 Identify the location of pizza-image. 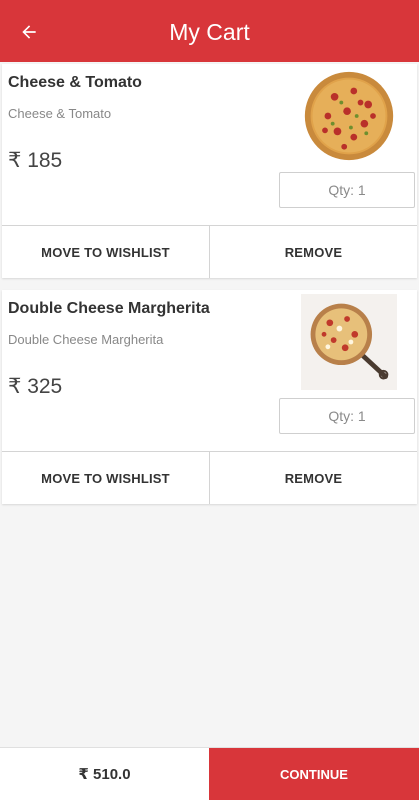
(349, 116).